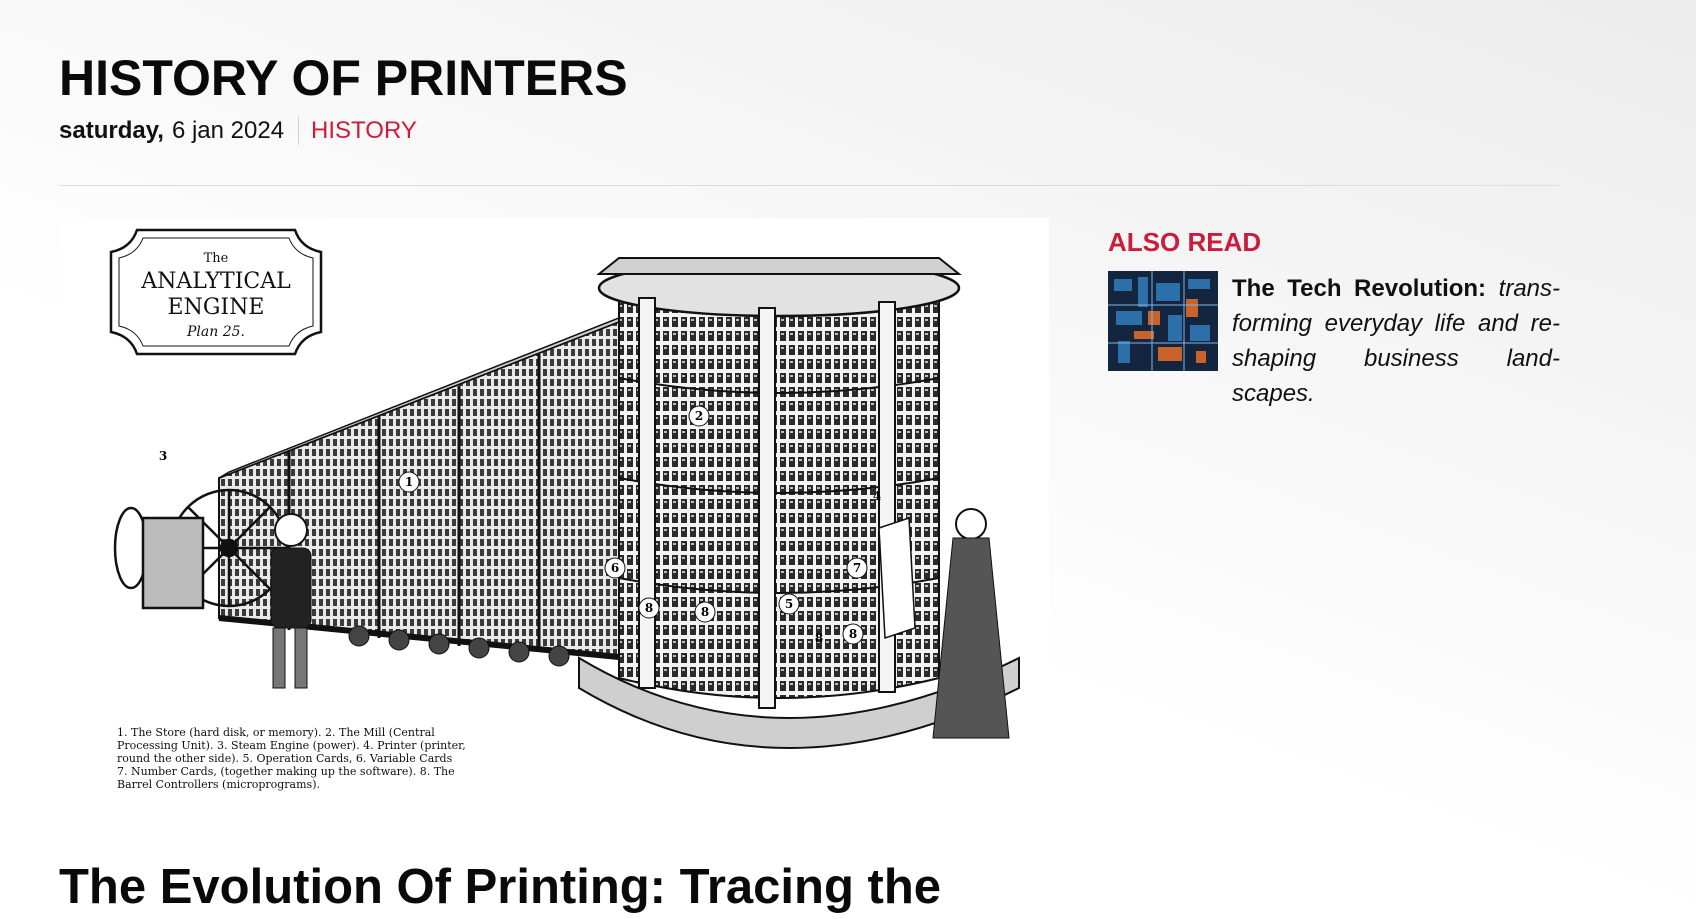 This screenshot has width=1696, height=919. I want to click on post-day: saturday,, so click(111, 130).